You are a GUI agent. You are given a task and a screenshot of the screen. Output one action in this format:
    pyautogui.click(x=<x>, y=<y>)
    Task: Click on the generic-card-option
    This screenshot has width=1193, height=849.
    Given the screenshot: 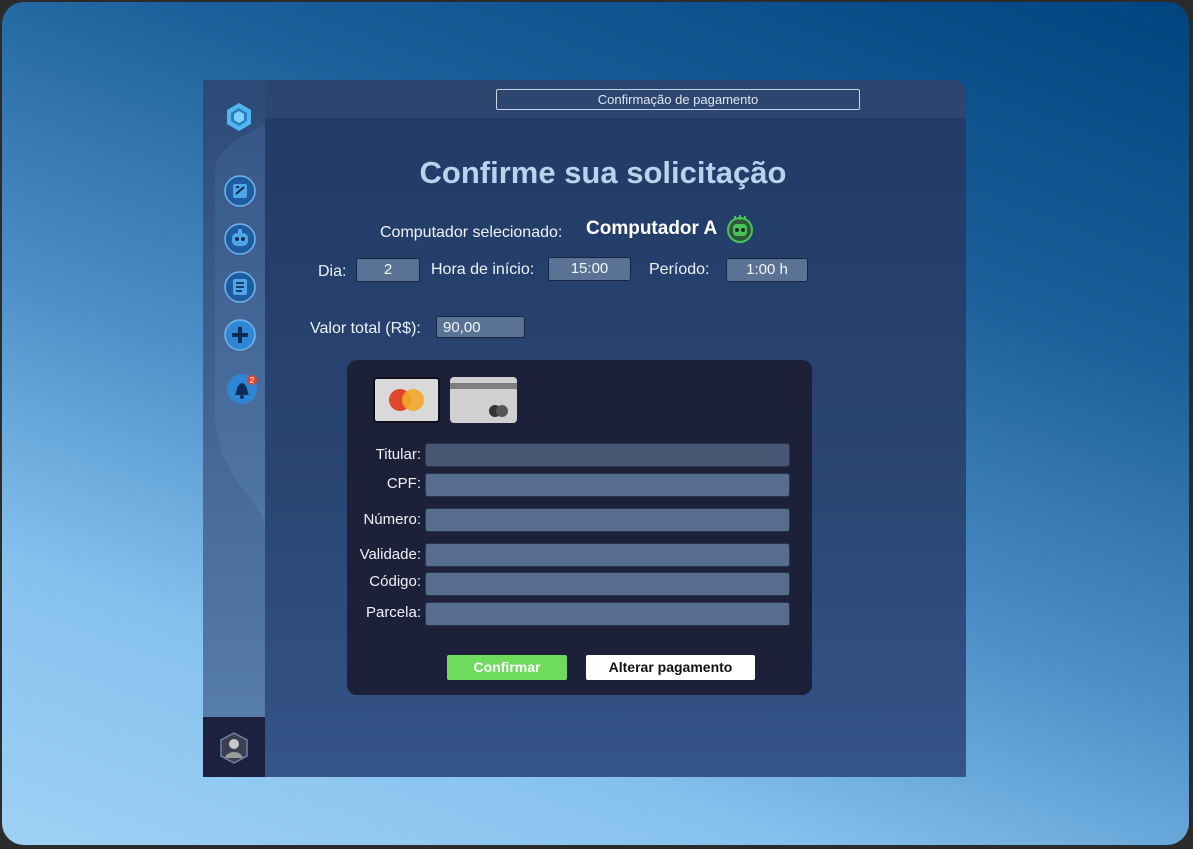 What is the action you would take?
    pyautogui.click(x=483, y=400)
    